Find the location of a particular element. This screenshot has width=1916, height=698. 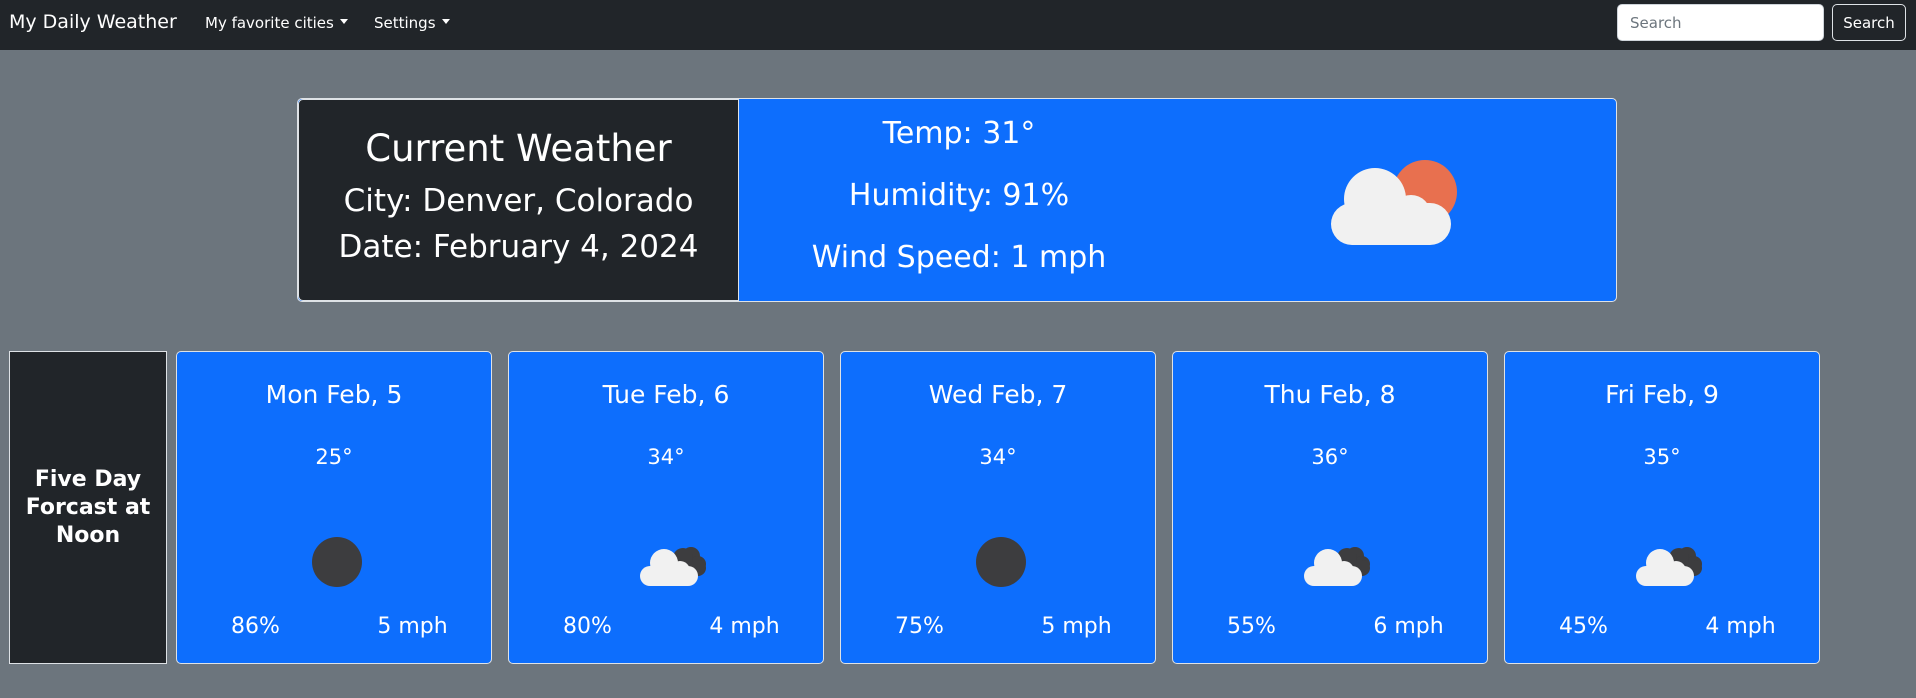

forecast-card: Mon Feb, 5 25° 86% 5 mph is located at coordinates (334, 507).